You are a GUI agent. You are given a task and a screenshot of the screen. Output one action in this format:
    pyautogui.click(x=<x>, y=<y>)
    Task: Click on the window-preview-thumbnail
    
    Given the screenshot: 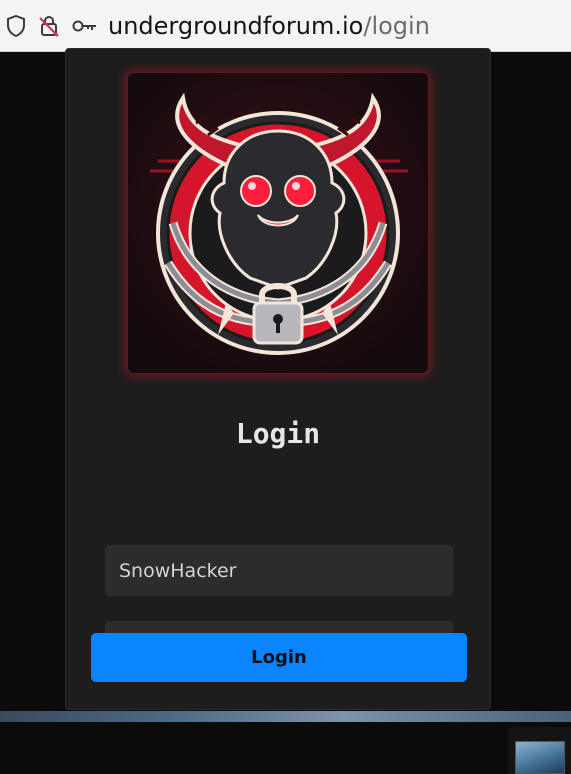 What is the action you would take?
    pyautogui.click(x=539, y=750)
    